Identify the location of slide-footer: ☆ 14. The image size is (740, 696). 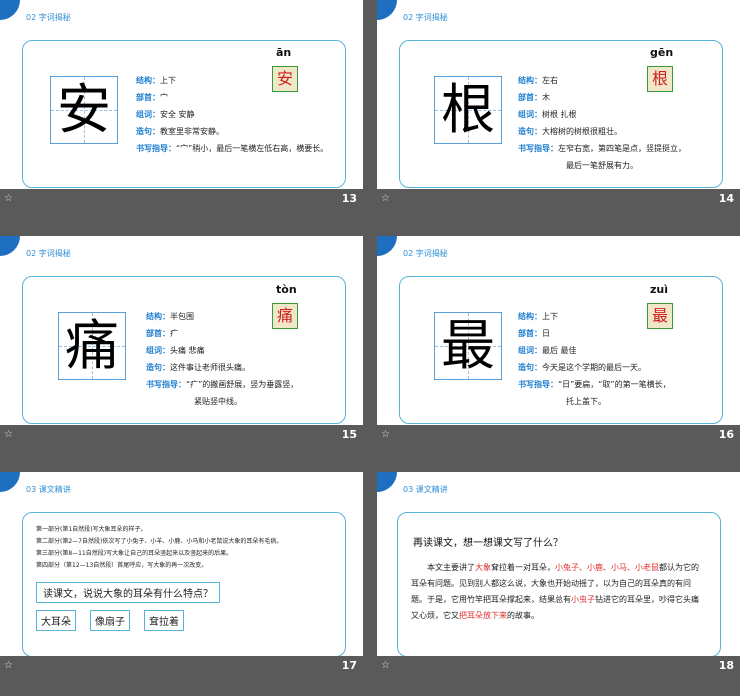
(558, 199).